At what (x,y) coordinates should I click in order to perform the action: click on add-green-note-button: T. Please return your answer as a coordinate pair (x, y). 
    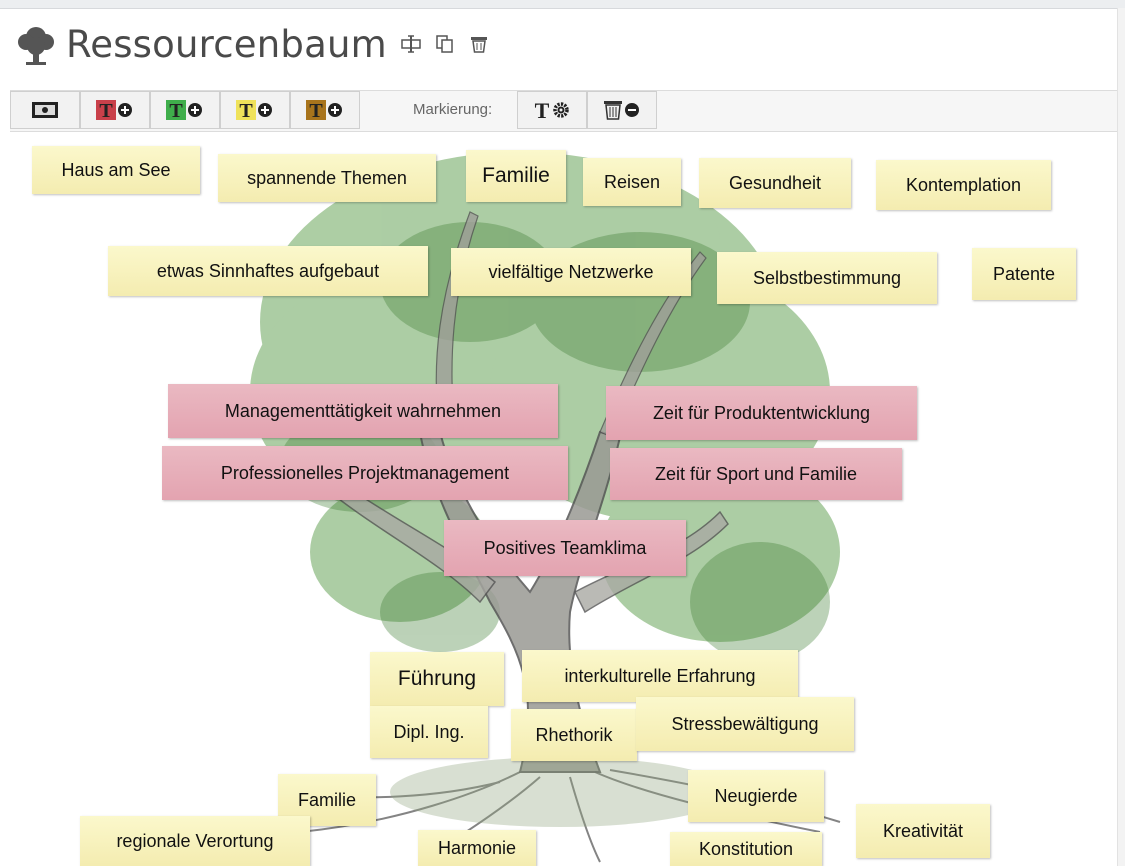
    Looking at the image, I should click on (185, 110).